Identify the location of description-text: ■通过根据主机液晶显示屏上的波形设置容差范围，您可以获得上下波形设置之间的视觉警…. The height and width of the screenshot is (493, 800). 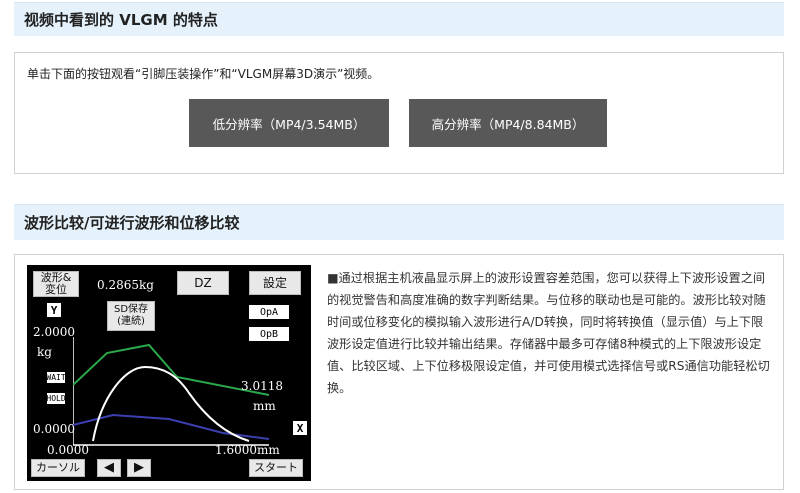
(548, 333).